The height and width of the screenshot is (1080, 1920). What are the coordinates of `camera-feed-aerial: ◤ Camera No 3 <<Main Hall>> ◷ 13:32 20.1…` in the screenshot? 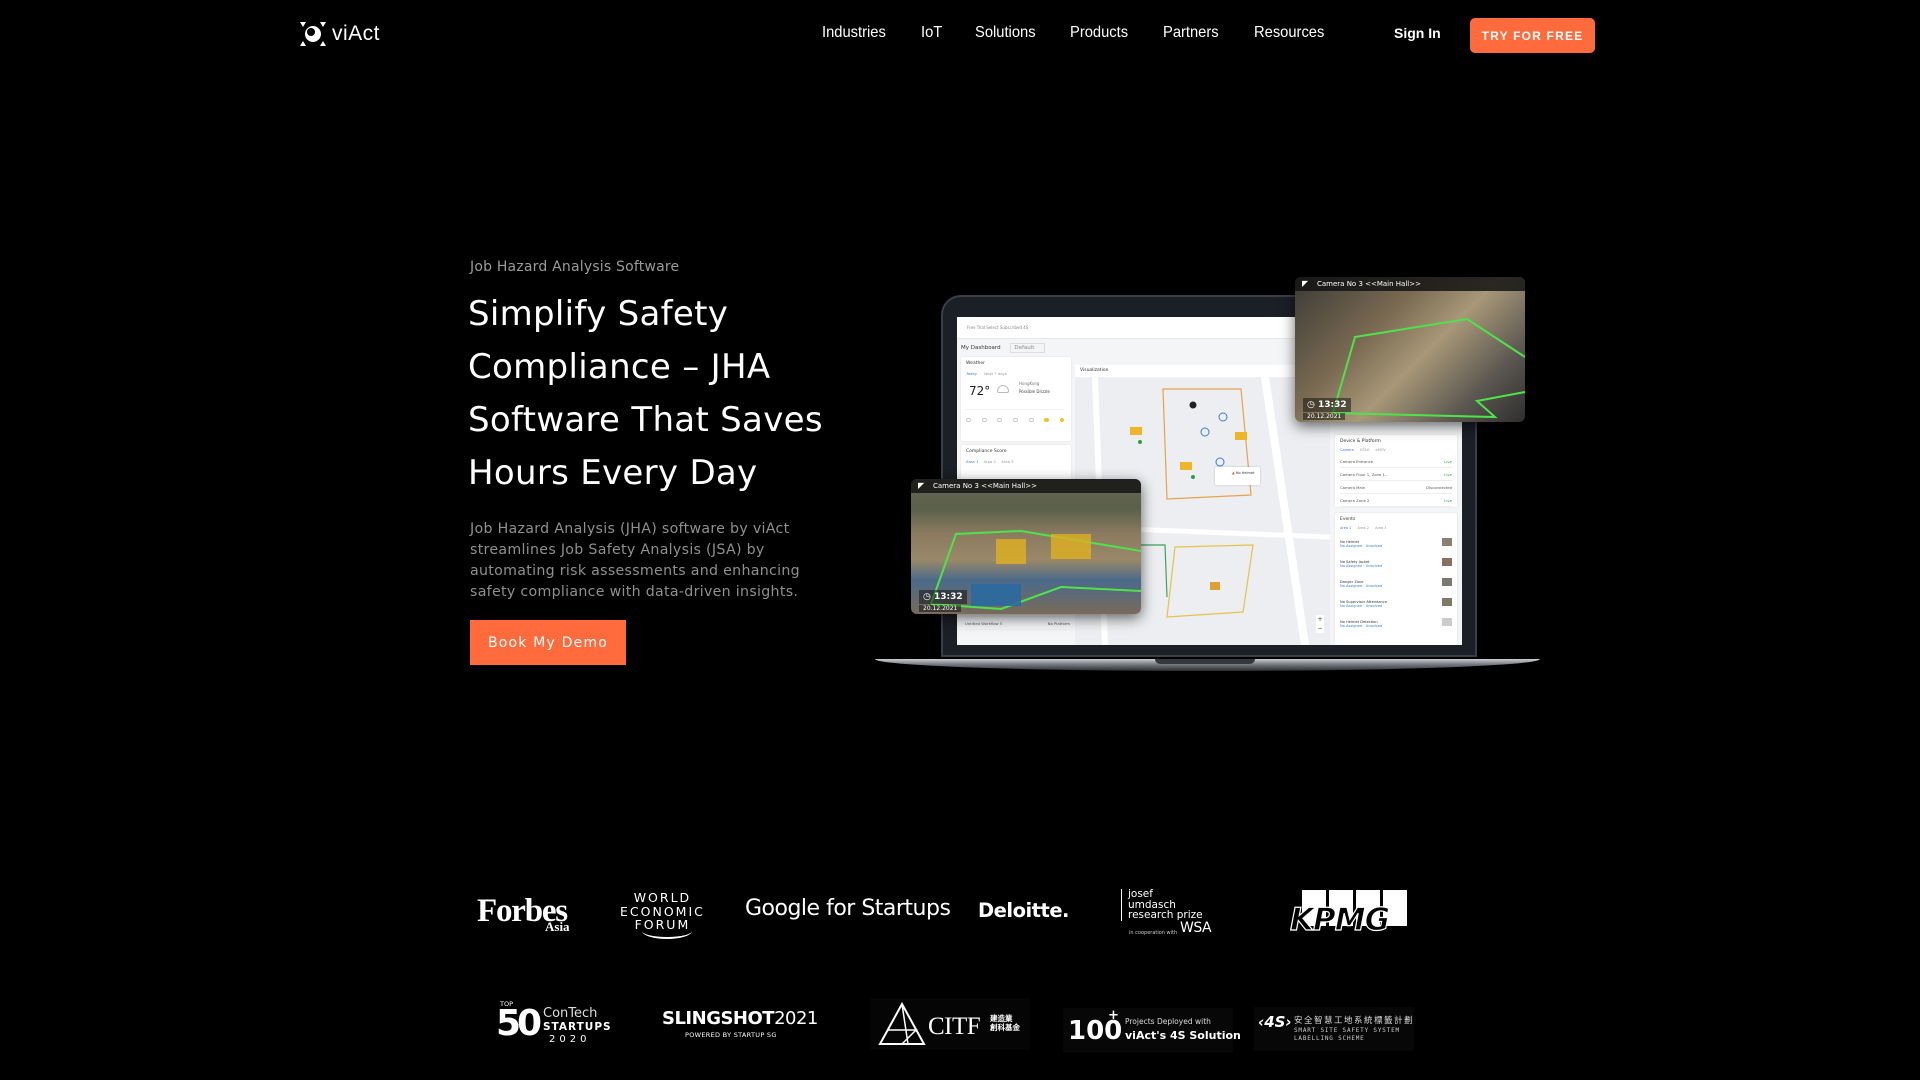 It's located at (1410, 349).